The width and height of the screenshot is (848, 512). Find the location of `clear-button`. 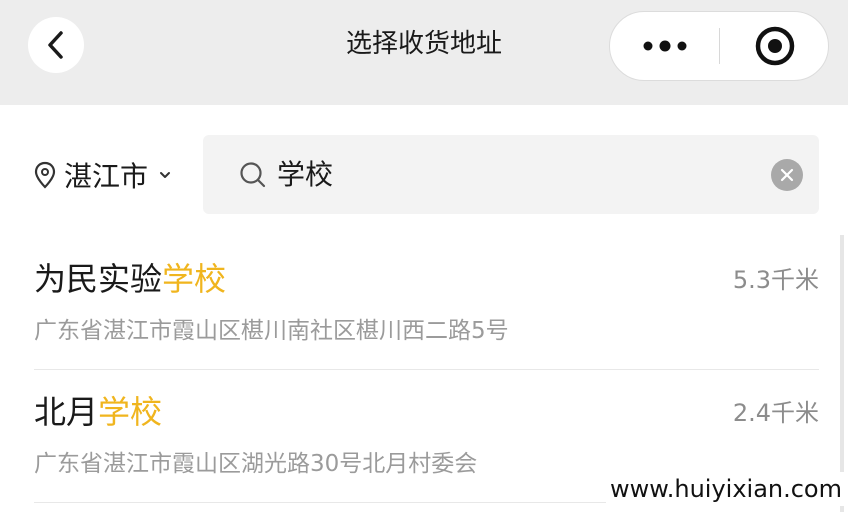

clear-button is located at coordinates (787, 175).